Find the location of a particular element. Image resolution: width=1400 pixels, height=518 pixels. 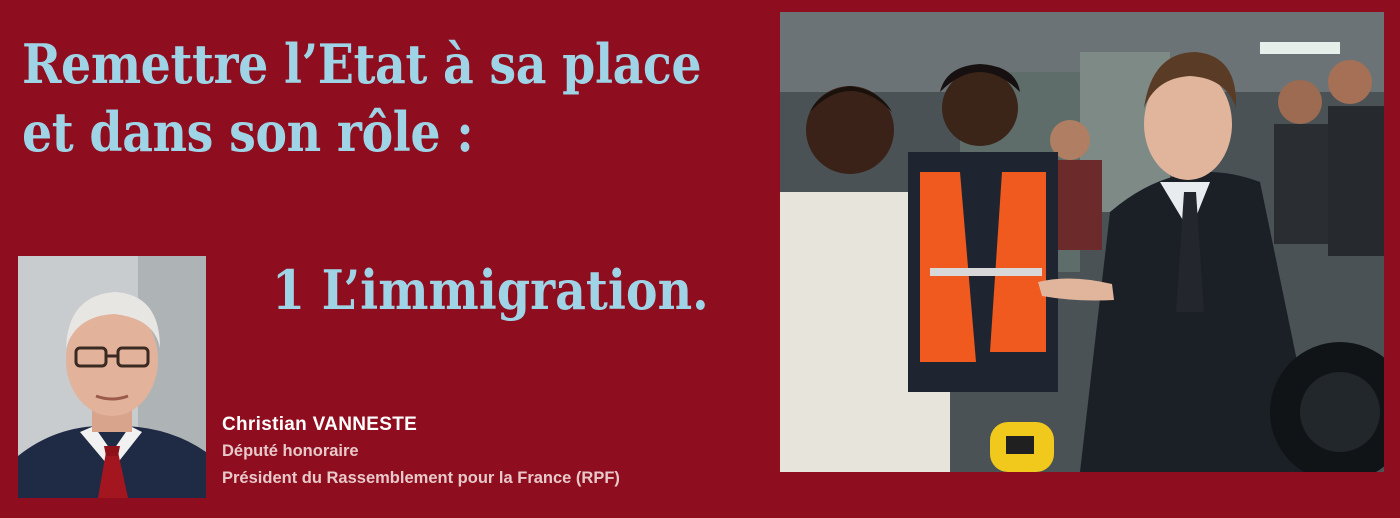

headline-line-2: et dans son rôle : is located at coordinates (248, 132).